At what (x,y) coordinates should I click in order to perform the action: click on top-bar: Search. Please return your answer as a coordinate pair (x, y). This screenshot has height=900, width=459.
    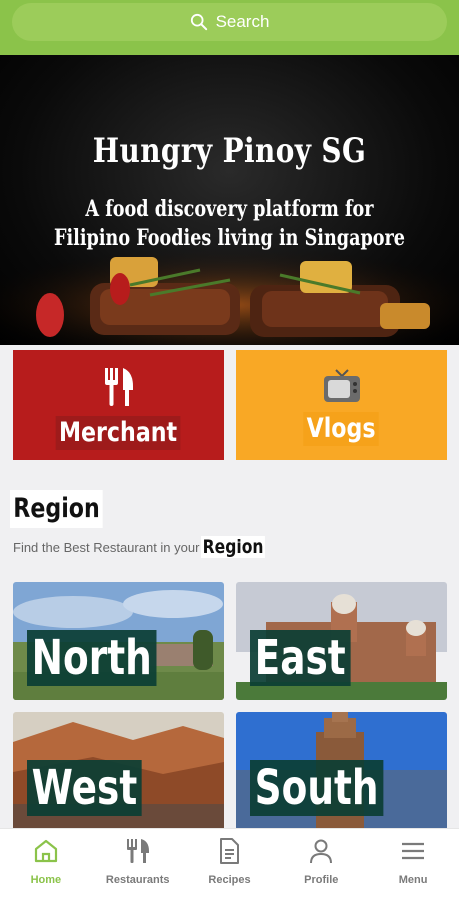
    Looking at the image, I should click on (229, 27).